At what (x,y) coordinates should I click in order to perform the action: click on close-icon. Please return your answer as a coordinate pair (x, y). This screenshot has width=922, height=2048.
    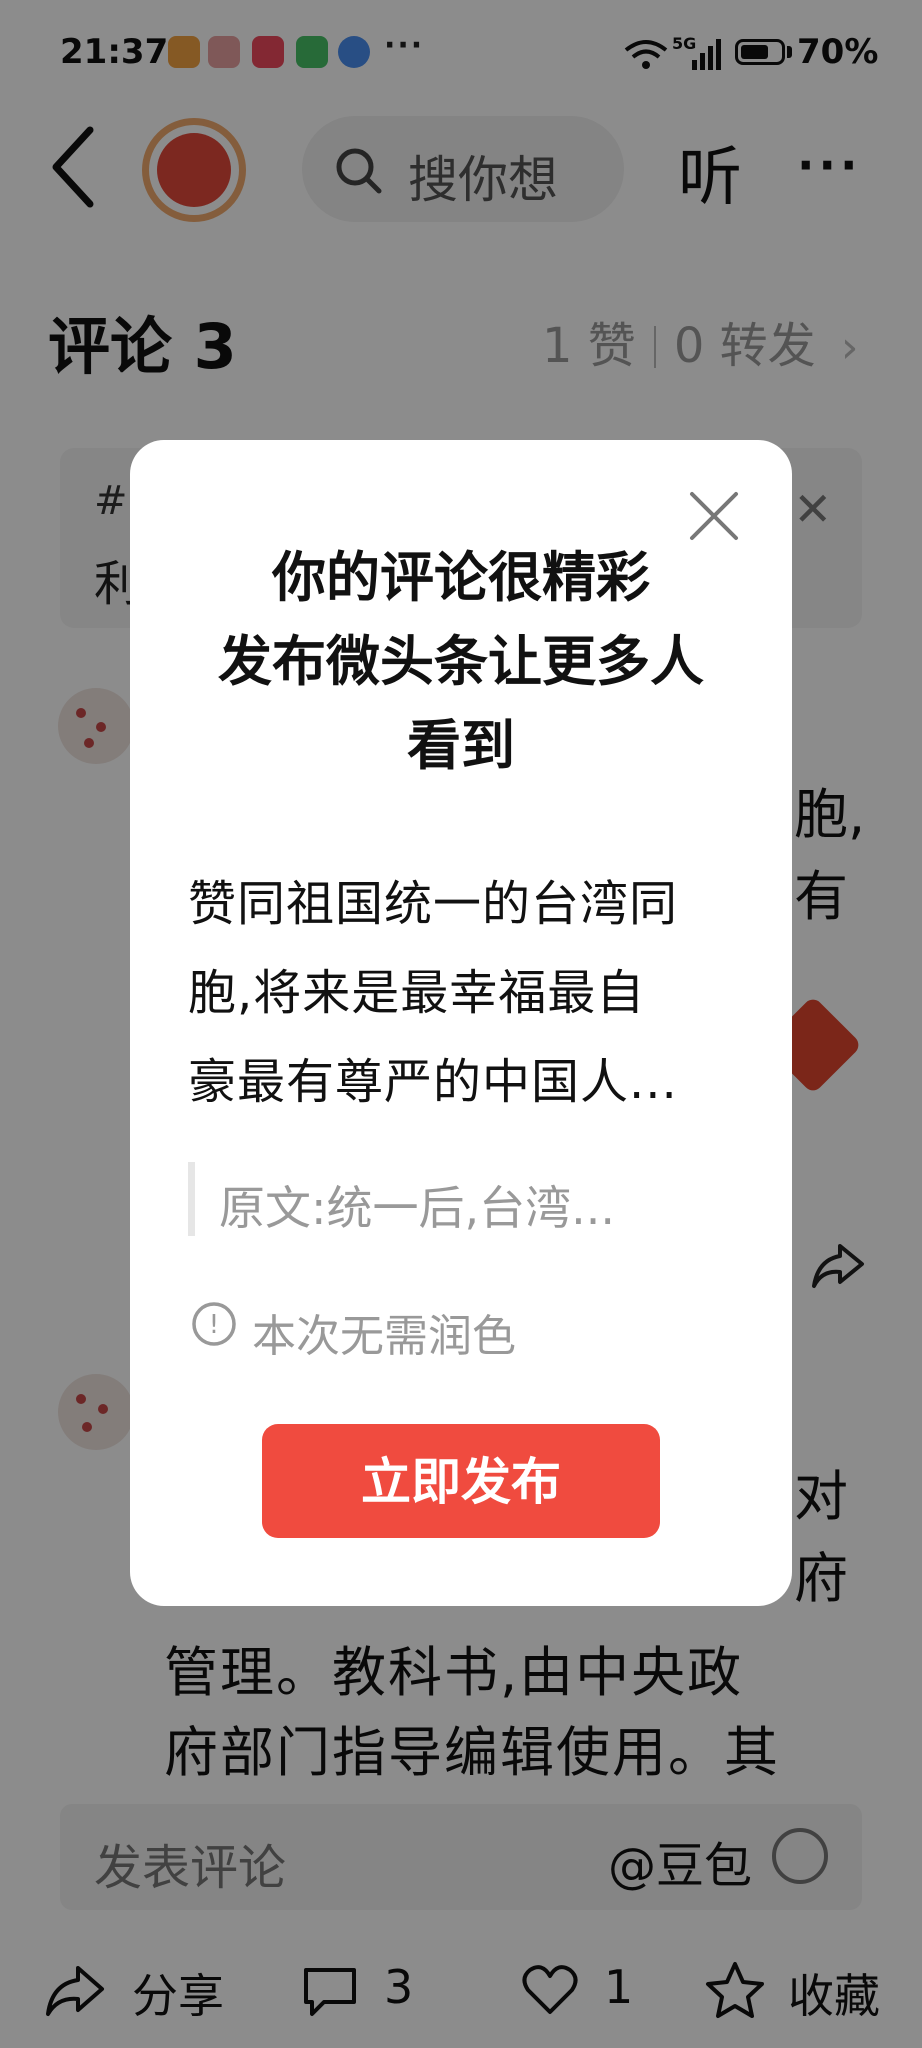
    Looking at the image, I should click on (714, 516).